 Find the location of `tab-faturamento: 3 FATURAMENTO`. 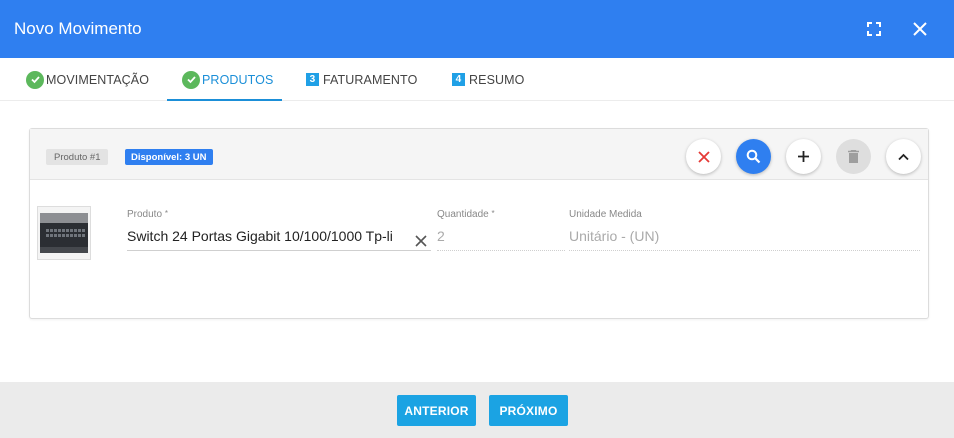

tab-faturamento: 3 FATURAMENTO is located at coordinates (361, 79).